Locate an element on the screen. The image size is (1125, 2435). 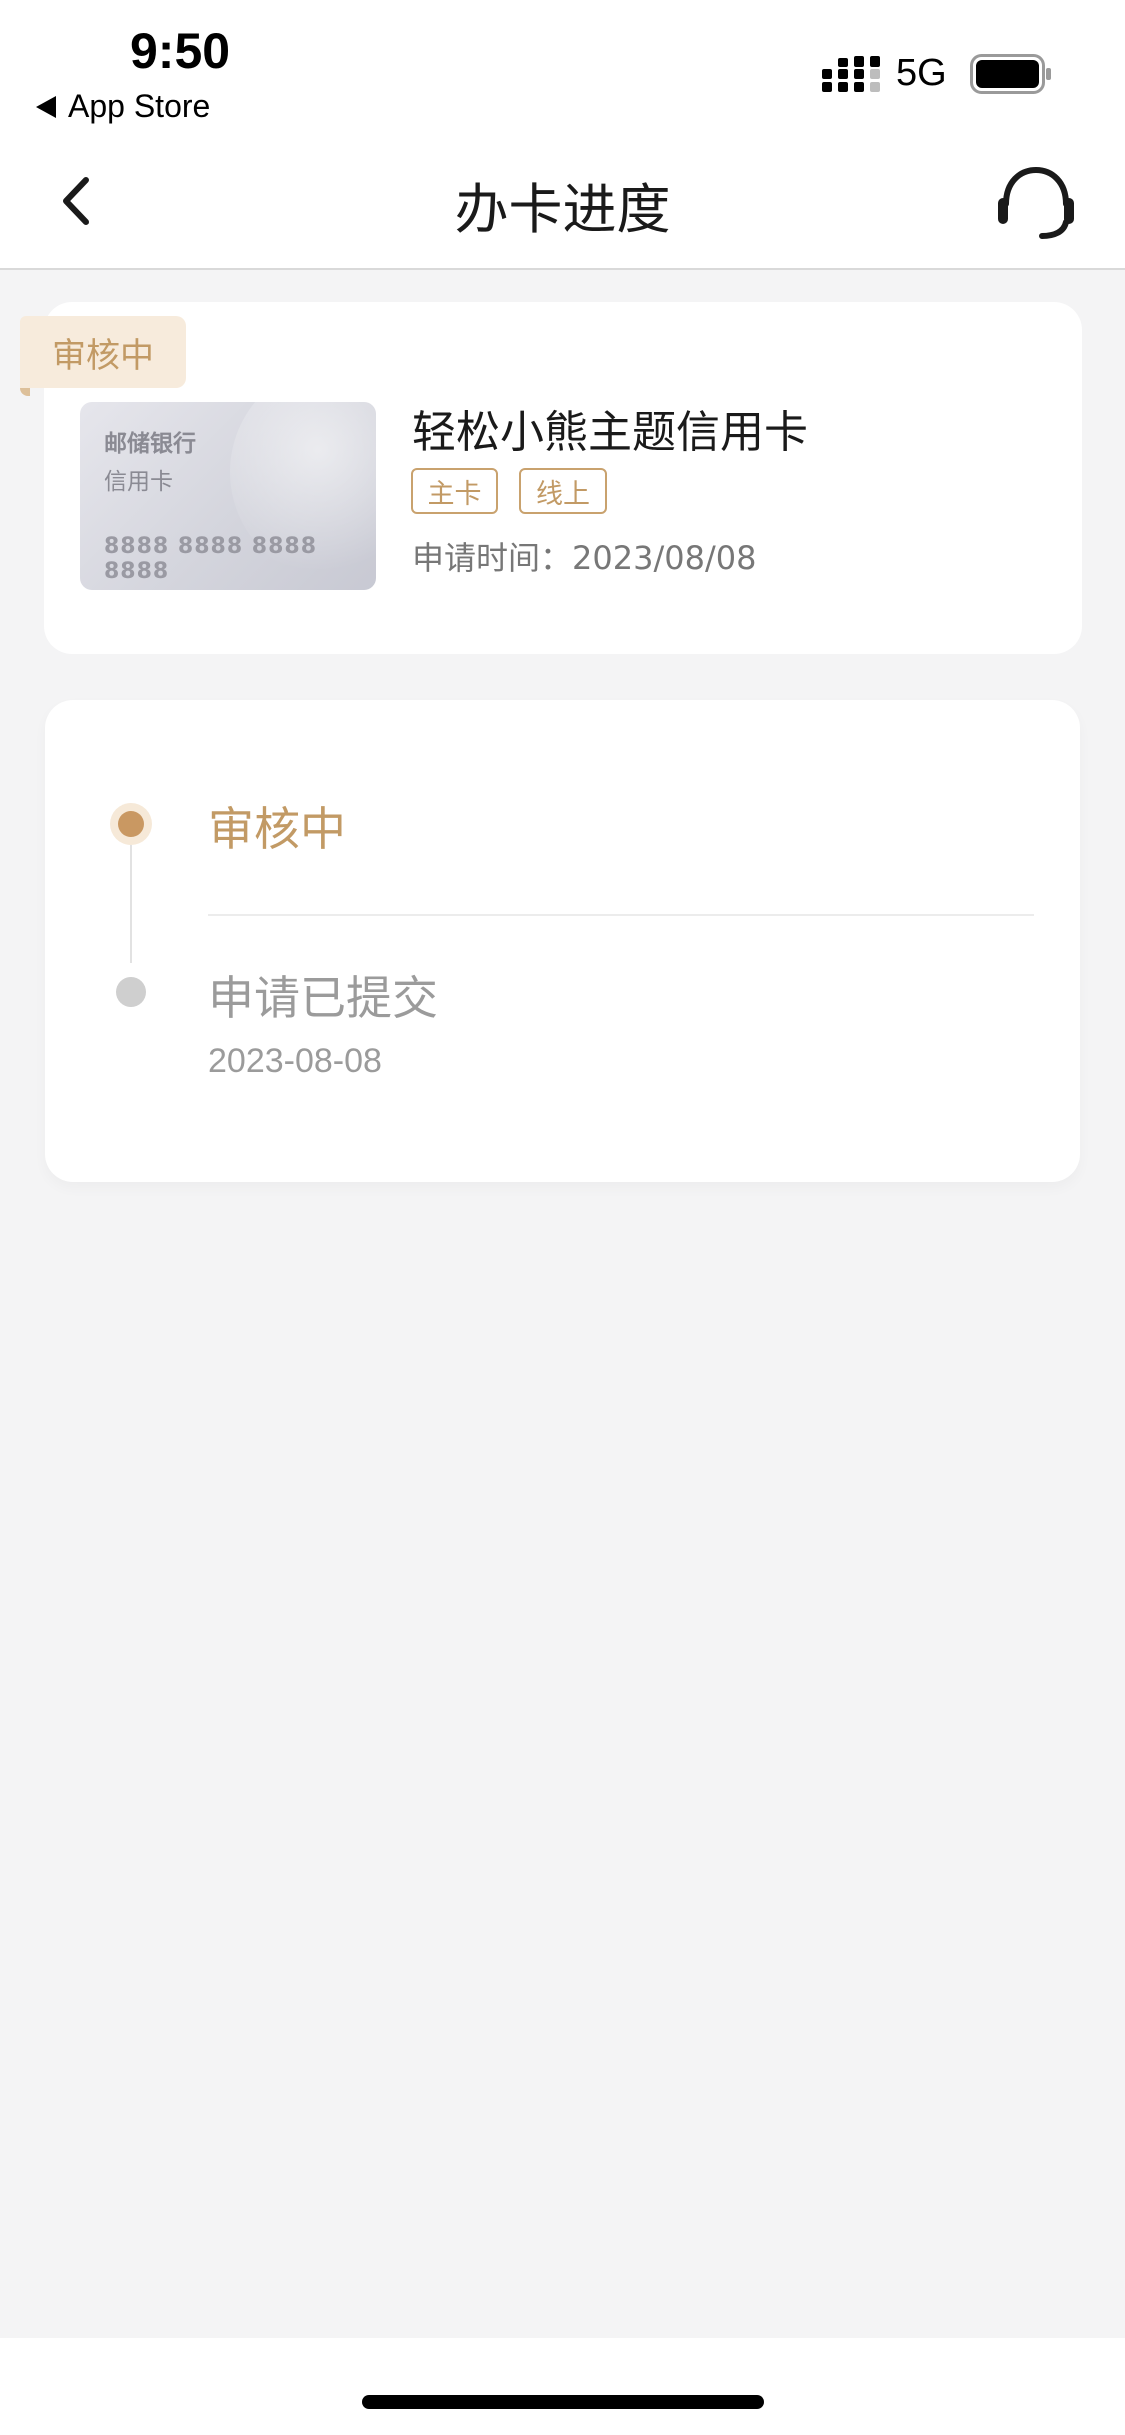
timeline-dot-done is located at coordinates (131, 992).